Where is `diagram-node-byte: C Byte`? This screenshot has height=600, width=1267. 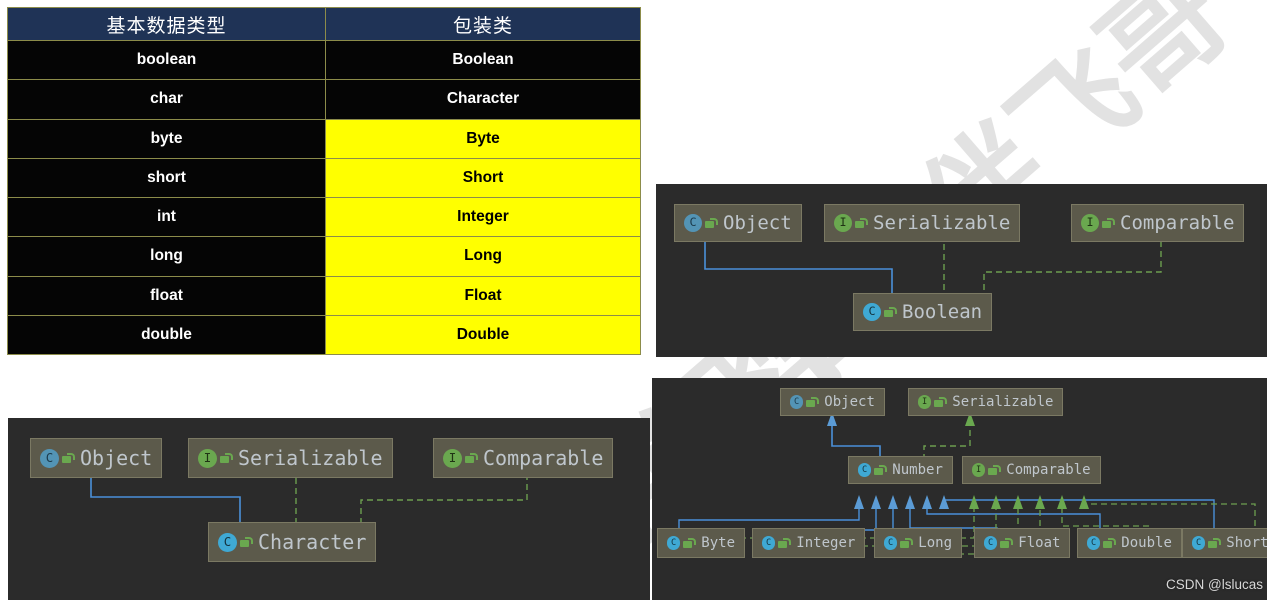 diagram-node-byte: C Byte is located at coordinates (701, 543).